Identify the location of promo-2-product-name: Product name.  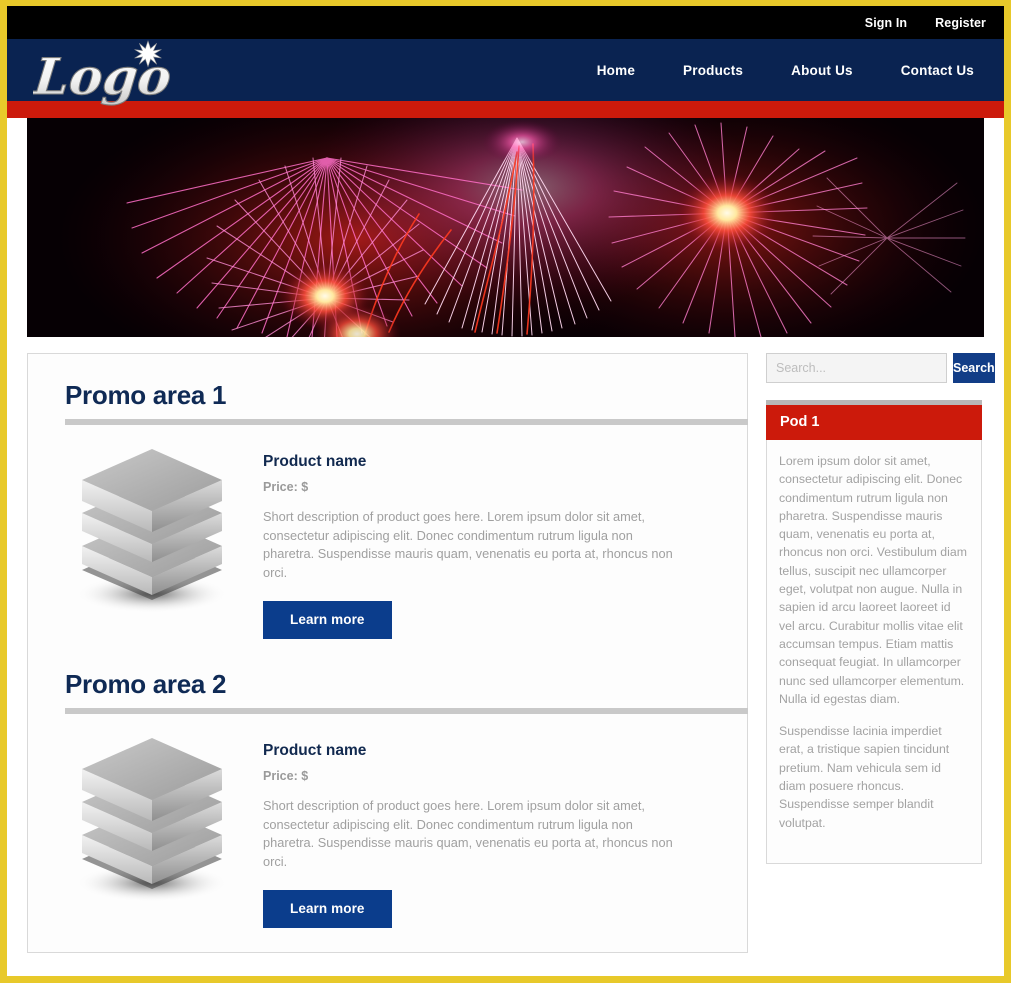
(315, 750).